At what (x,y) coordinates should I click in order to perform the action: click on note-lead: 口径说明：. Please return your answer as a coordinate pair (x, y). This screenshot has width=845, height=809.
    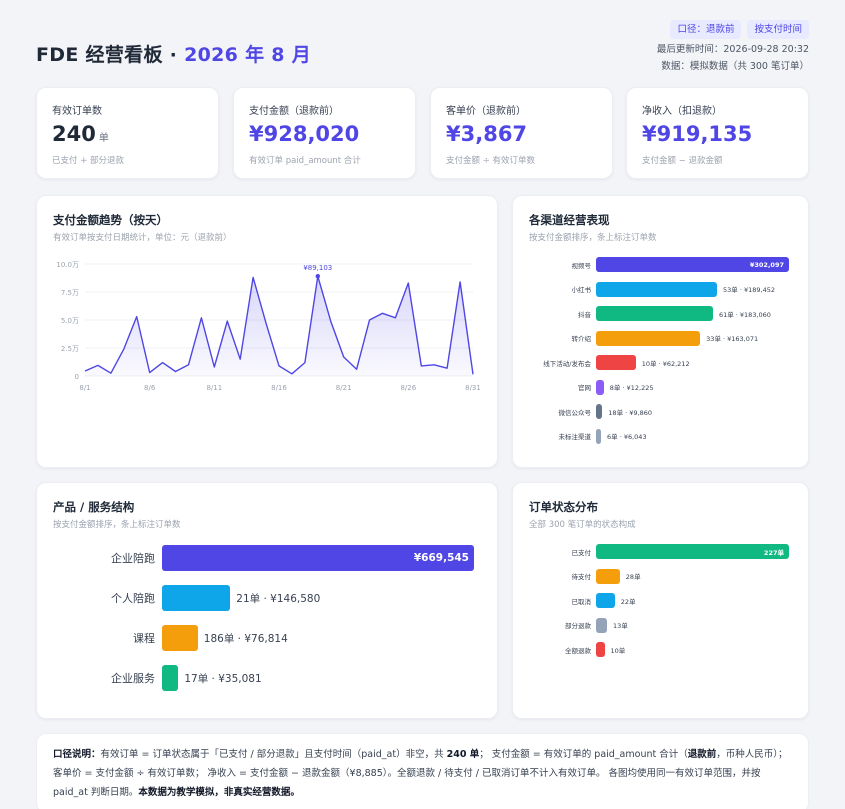
    Looking at the image, I should click on (77, 754).